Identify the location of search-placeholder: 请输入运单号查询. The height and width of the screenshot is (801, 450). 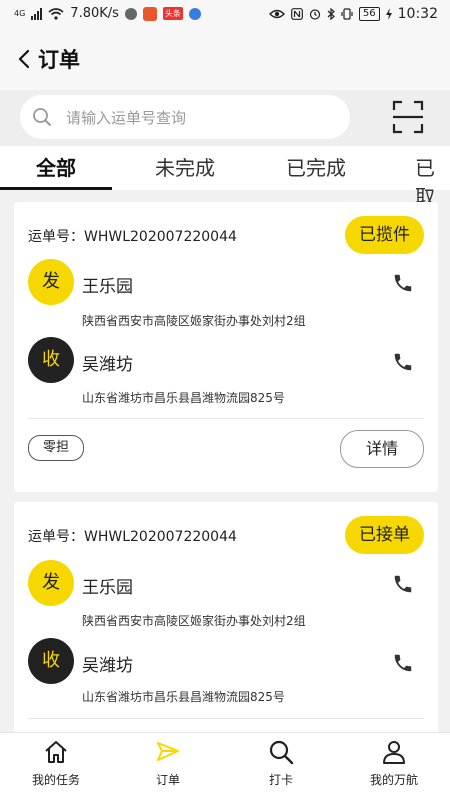
(126, 118).